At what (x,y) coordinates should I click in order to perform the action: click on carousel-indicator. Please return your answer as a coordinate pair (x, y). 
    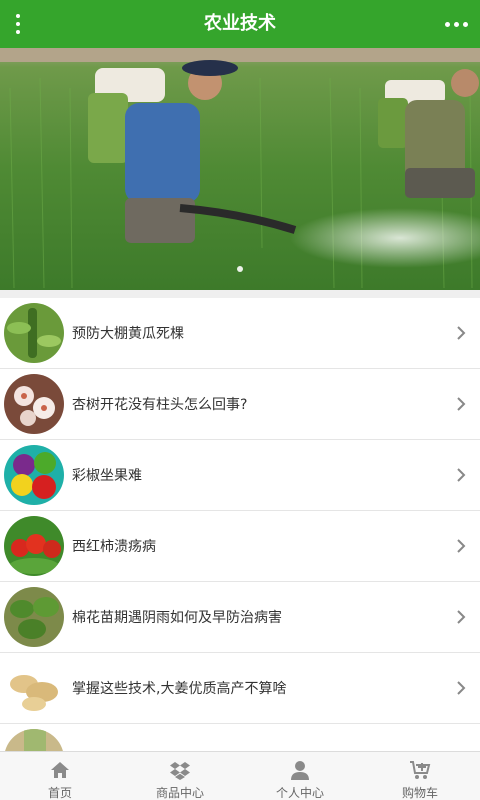
    Looking at the image, I should click on (240, 266).